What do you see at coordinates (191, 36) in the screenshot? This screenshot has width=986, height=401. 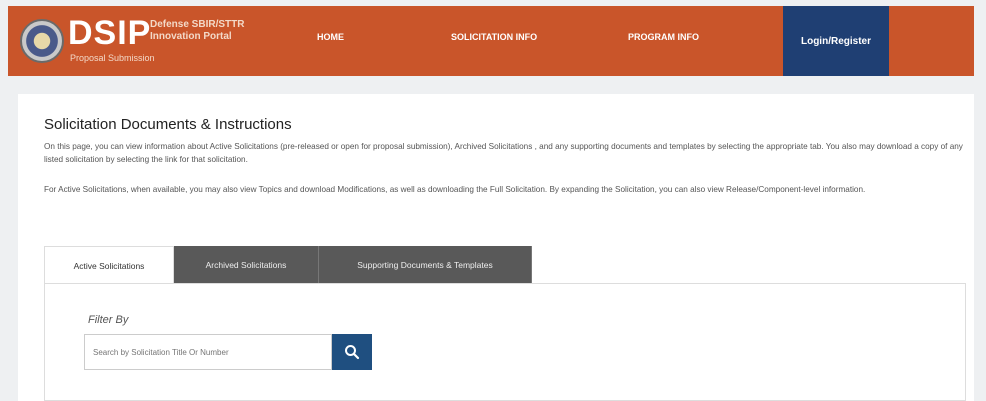 I see `logo-subtitle-line2: Innovation Portal` at bounding box center [191, 36].